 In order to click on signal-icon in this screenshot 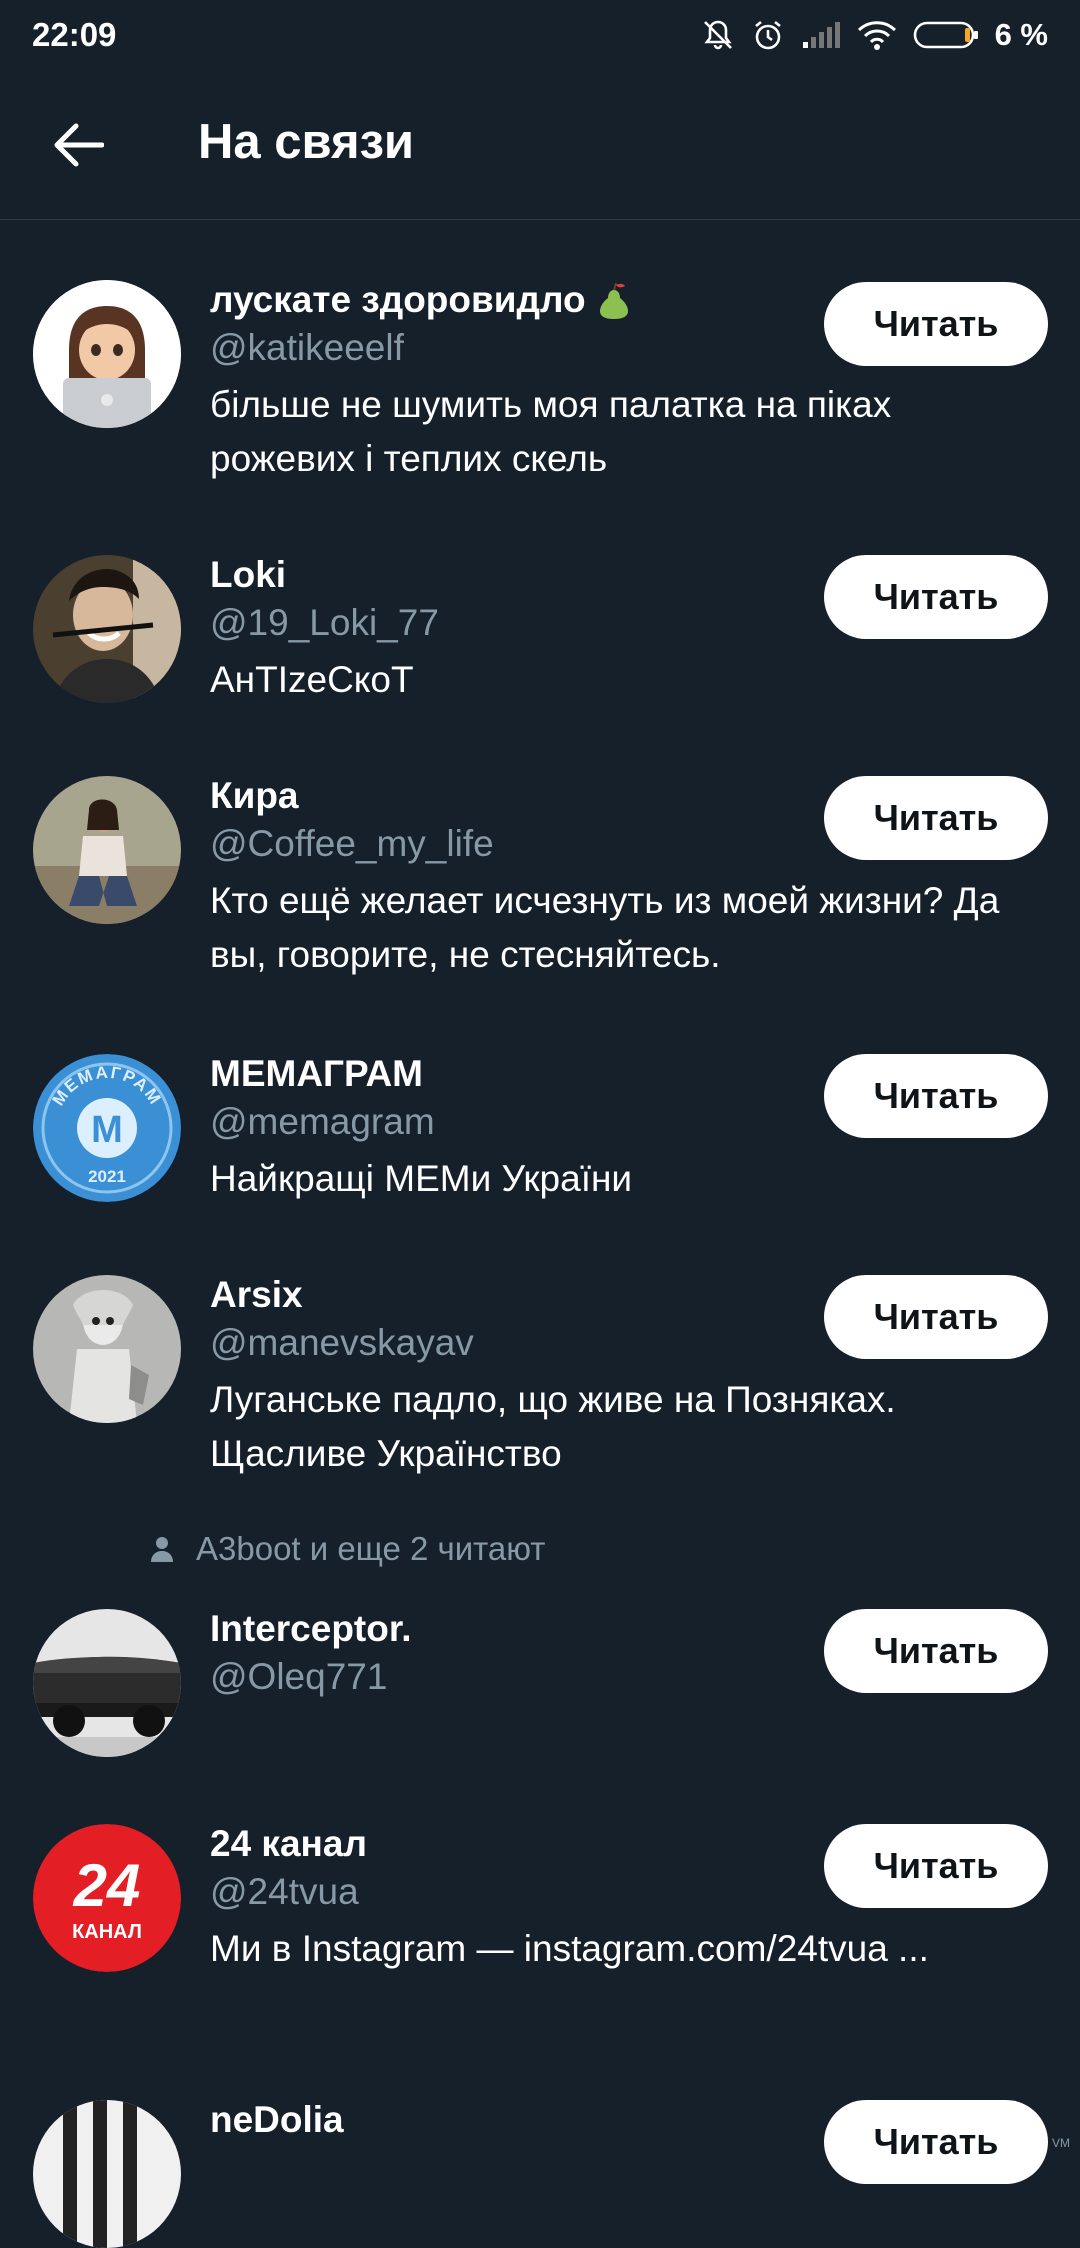, I will do `click(821, 35)`.